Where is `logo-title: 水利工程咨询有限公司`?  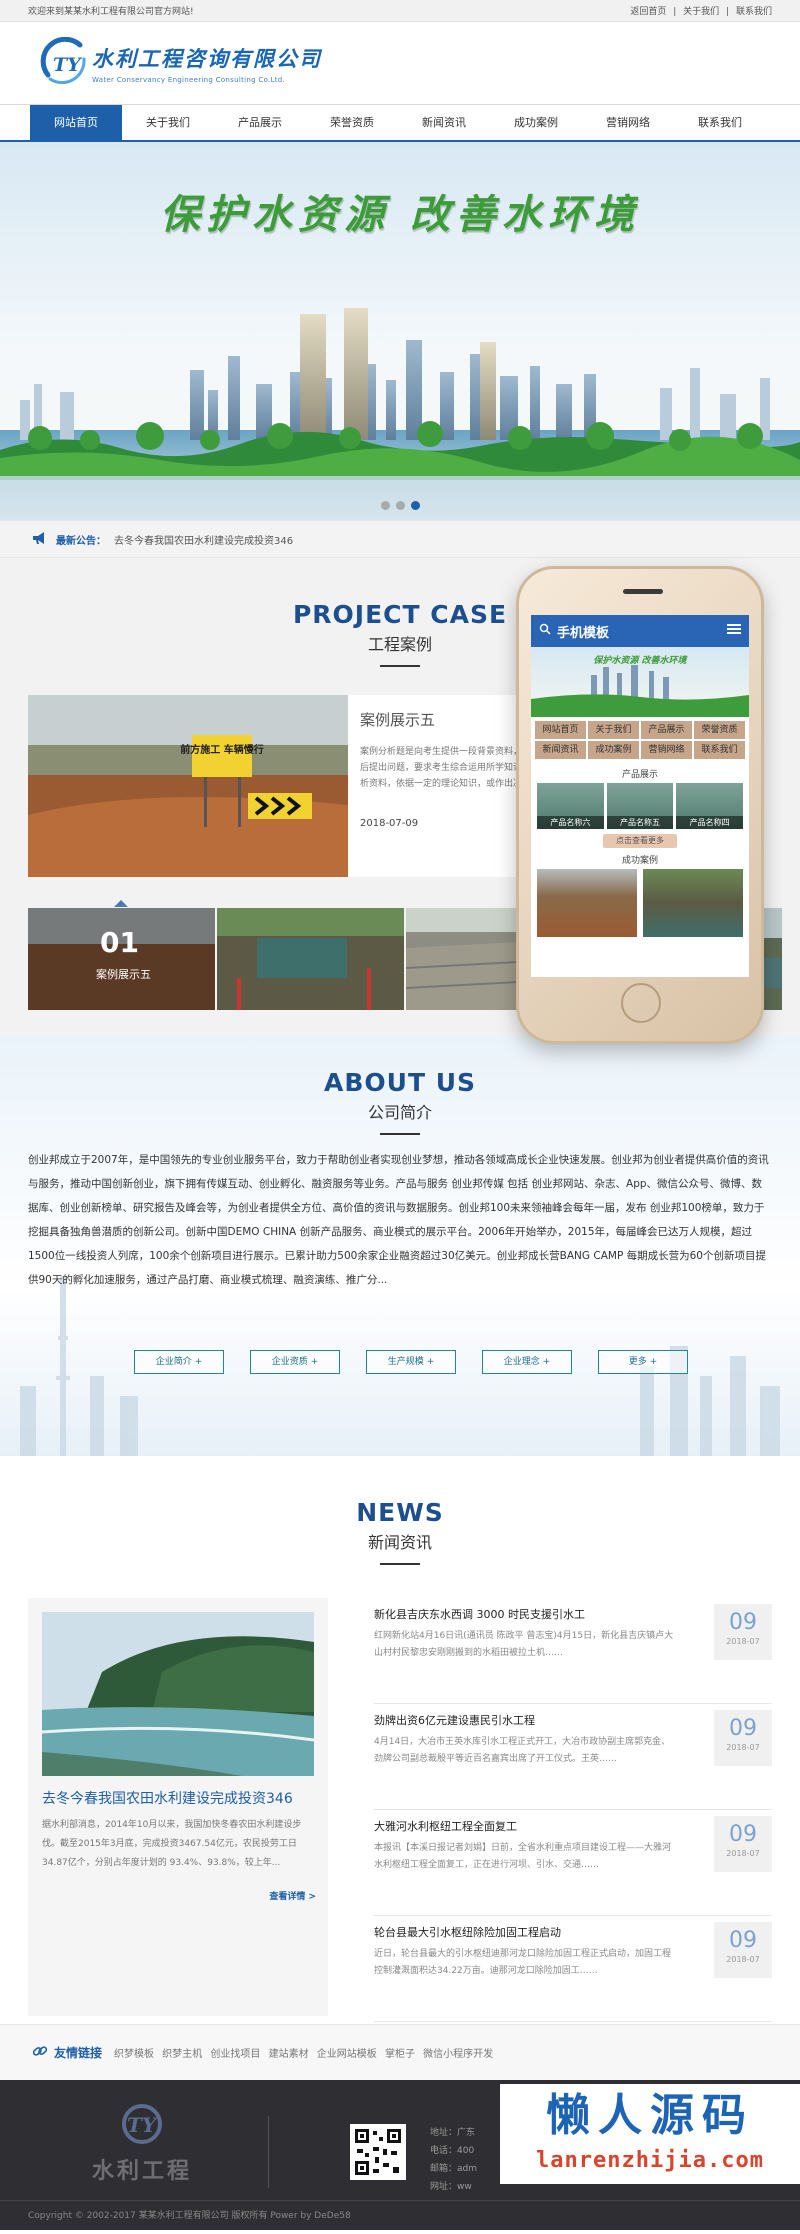
logo-title: 水利工程咨询有限公司 is located at coordinates (207, 58).